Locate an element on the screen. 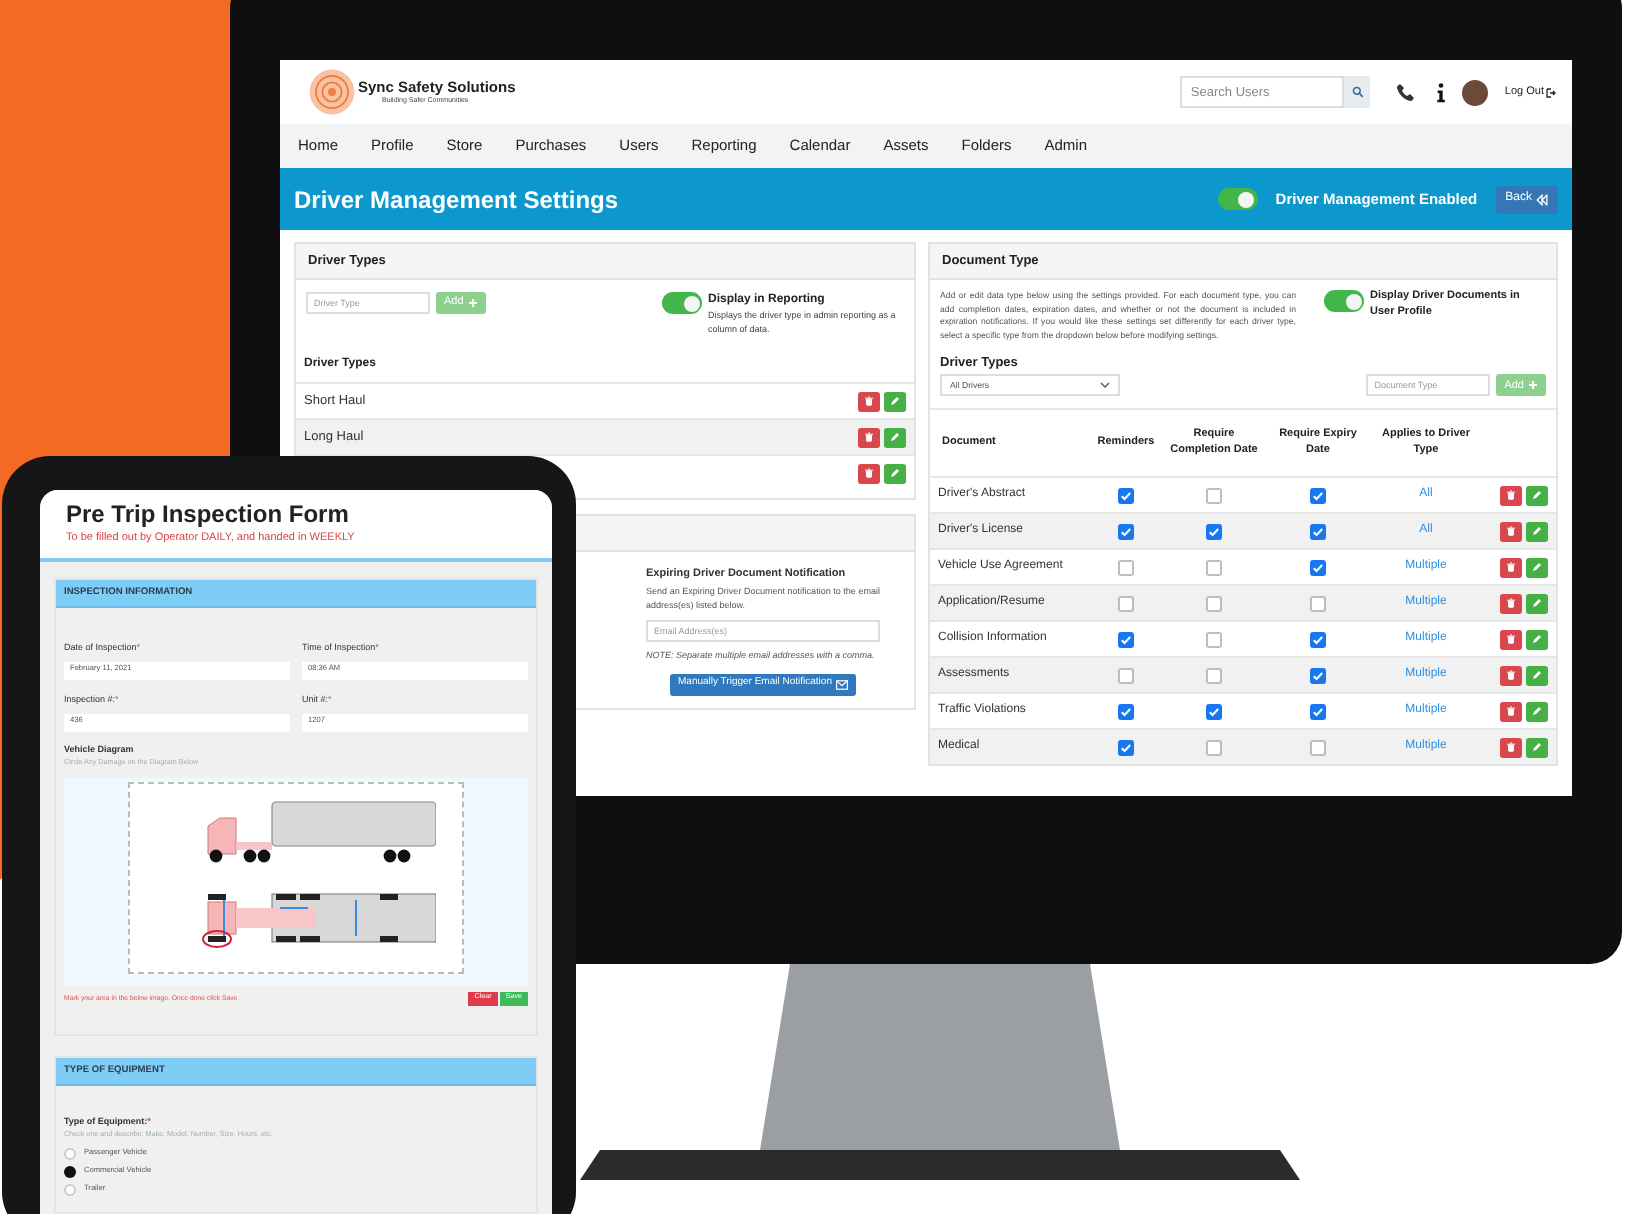 The width and height of the screenshot is (1630, 1214). chevron-down-icon is located at coordinates (1105, 385).